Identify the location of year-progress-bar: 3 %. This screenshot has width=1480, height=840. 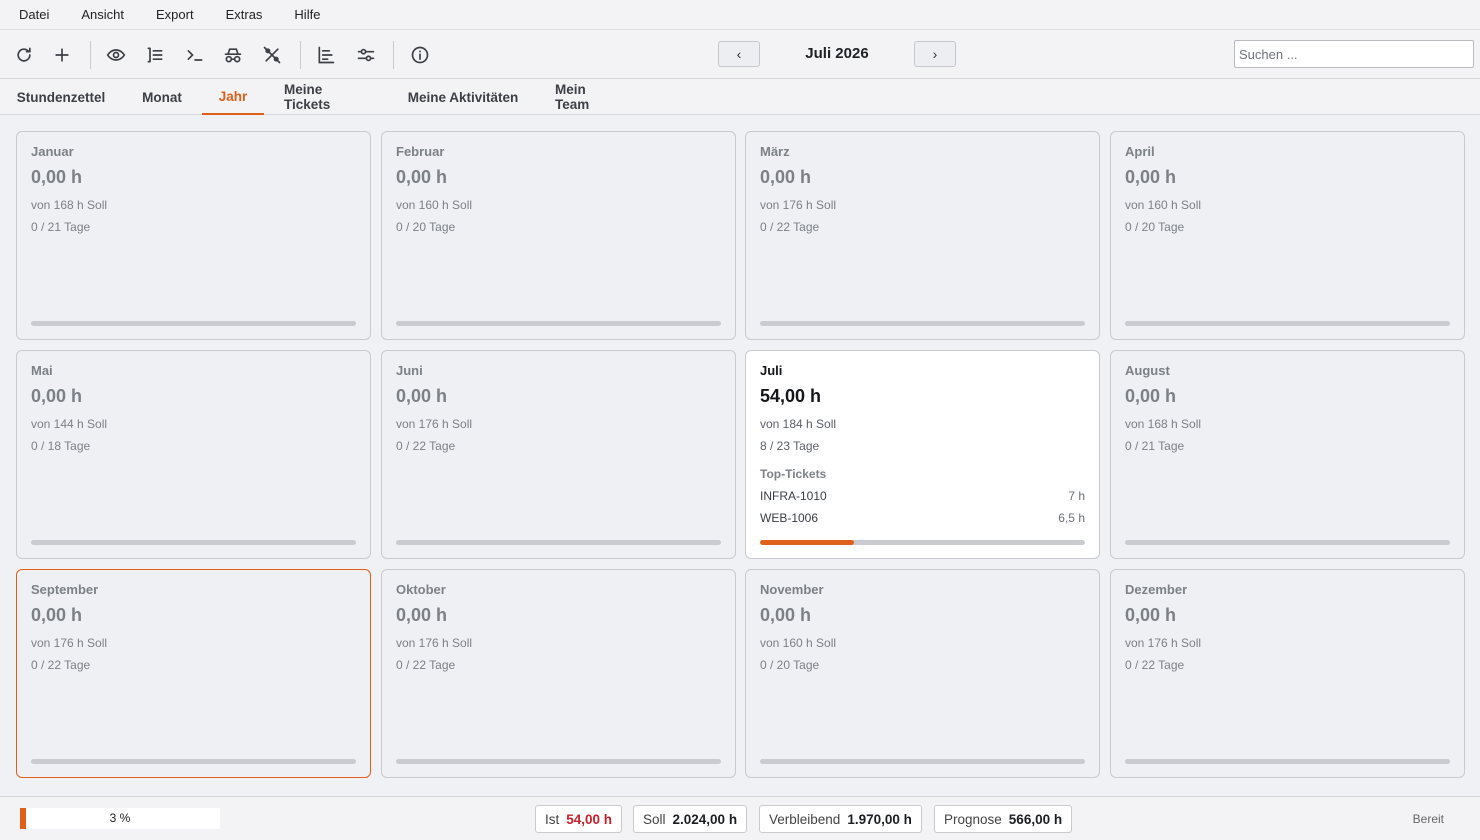
(120, 818).